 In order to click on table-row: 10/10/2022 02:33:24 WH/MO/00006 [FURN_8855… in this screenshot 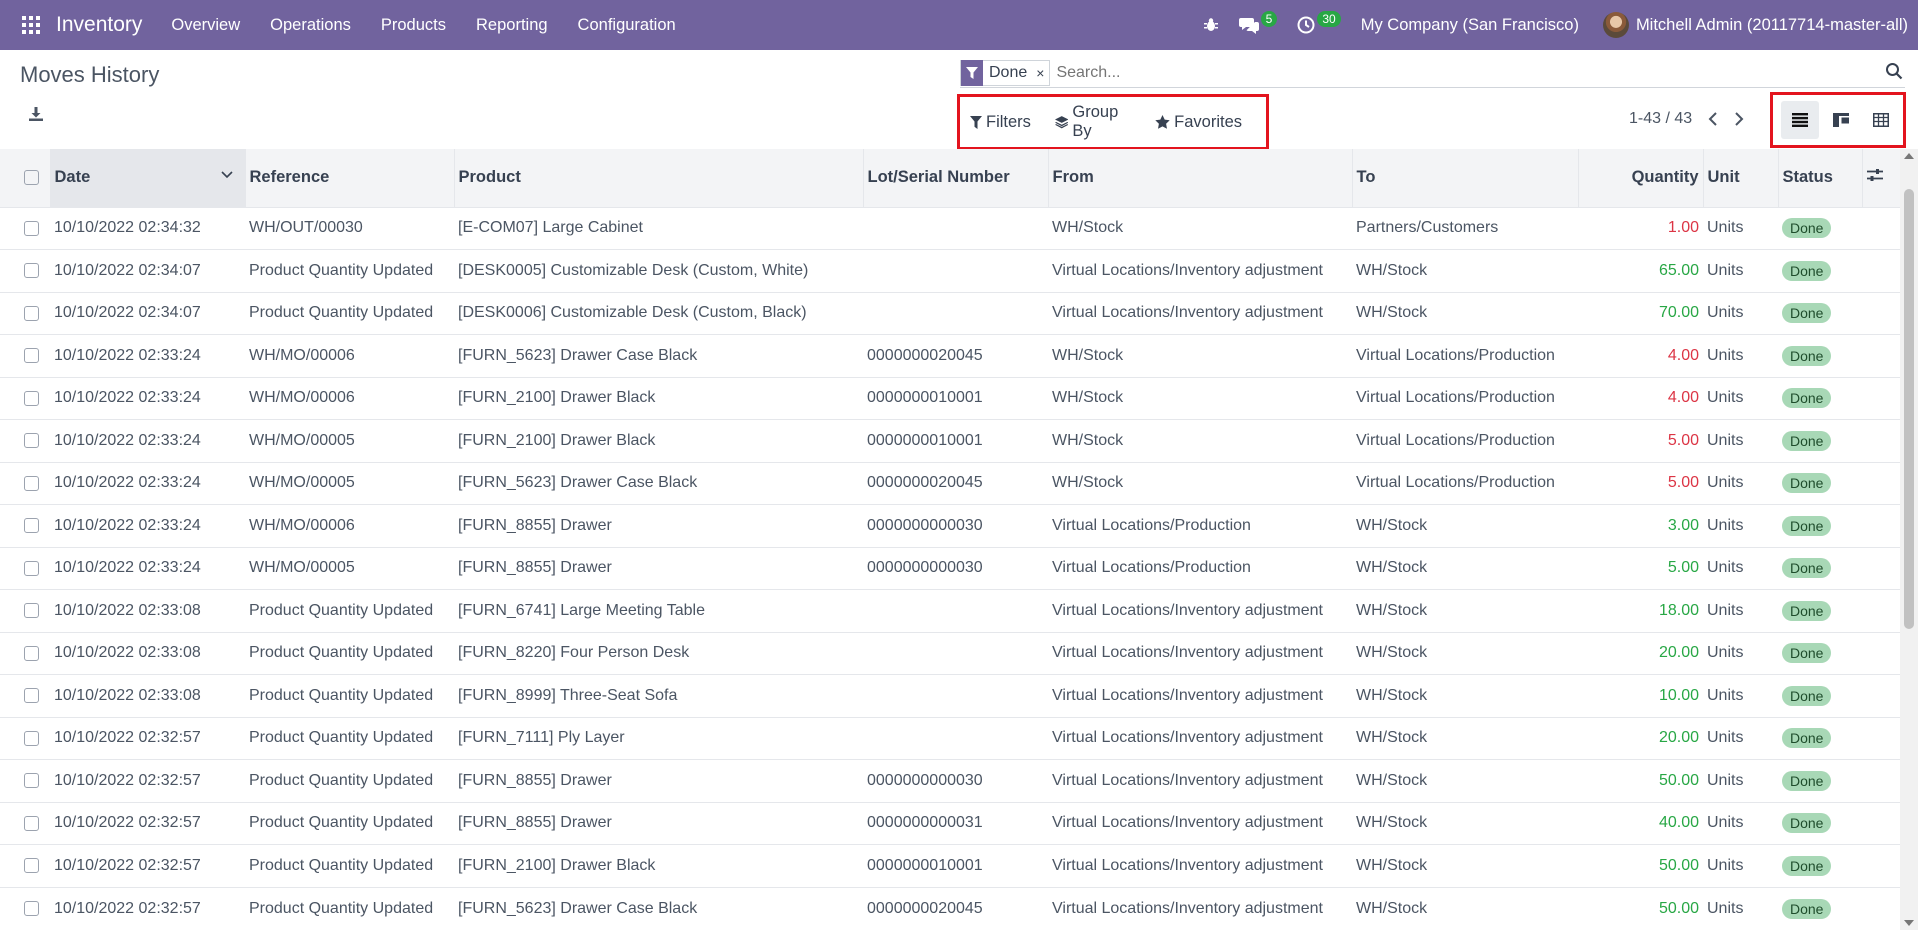, I will do `click(950, 526)`.